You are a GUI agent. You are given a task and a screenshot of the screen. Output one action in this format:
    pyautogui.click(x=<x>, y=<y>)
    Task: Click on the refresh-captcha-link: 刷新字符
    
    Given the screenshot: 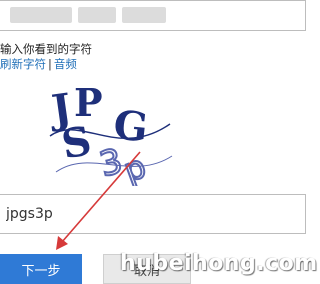 What is the action you would take?
    pyautogui.click(x=23, y=64)
    